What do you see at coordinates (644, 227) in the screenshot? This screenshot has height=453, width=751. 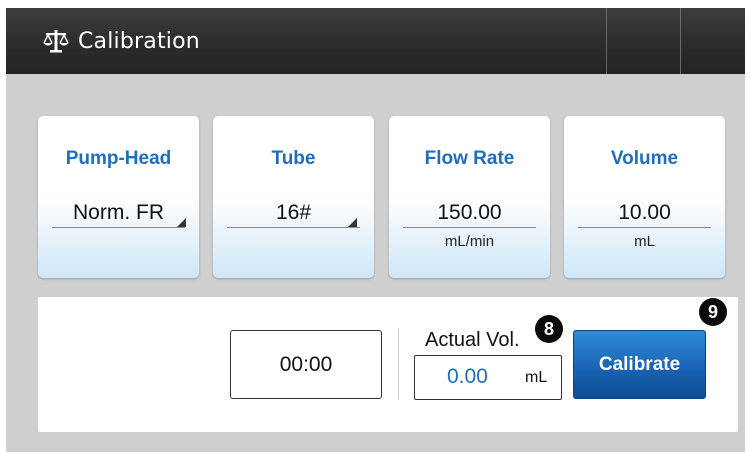 I see `volume-underline` at bounding box center [644, 227].